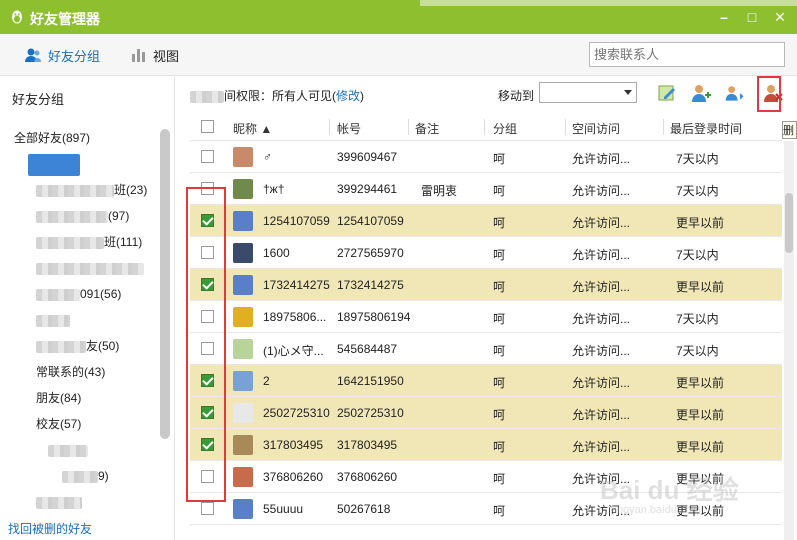  What do you see at coordinates (486, 285) in the screenshot?
I see `table-row: 1732414275 1732414275 呵 允许访问... 更早以前` at bounding box center [486, 285].